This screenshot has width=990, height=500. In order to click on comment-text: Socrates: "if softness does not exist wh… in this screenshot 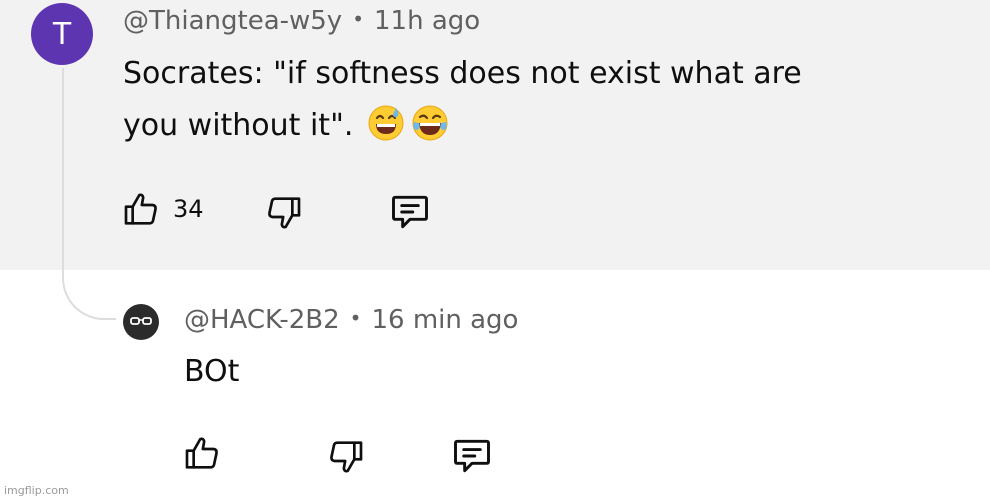, I will do `click(462, 100)`.